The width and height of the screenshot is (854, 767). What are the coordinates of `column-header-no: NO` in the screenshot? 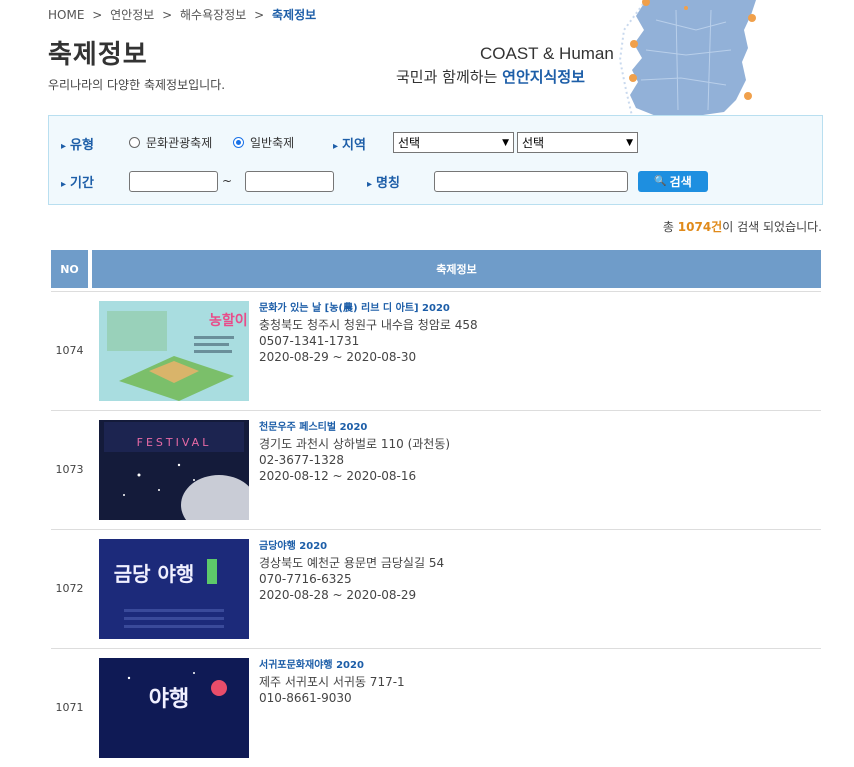 It's located at (69, 269).